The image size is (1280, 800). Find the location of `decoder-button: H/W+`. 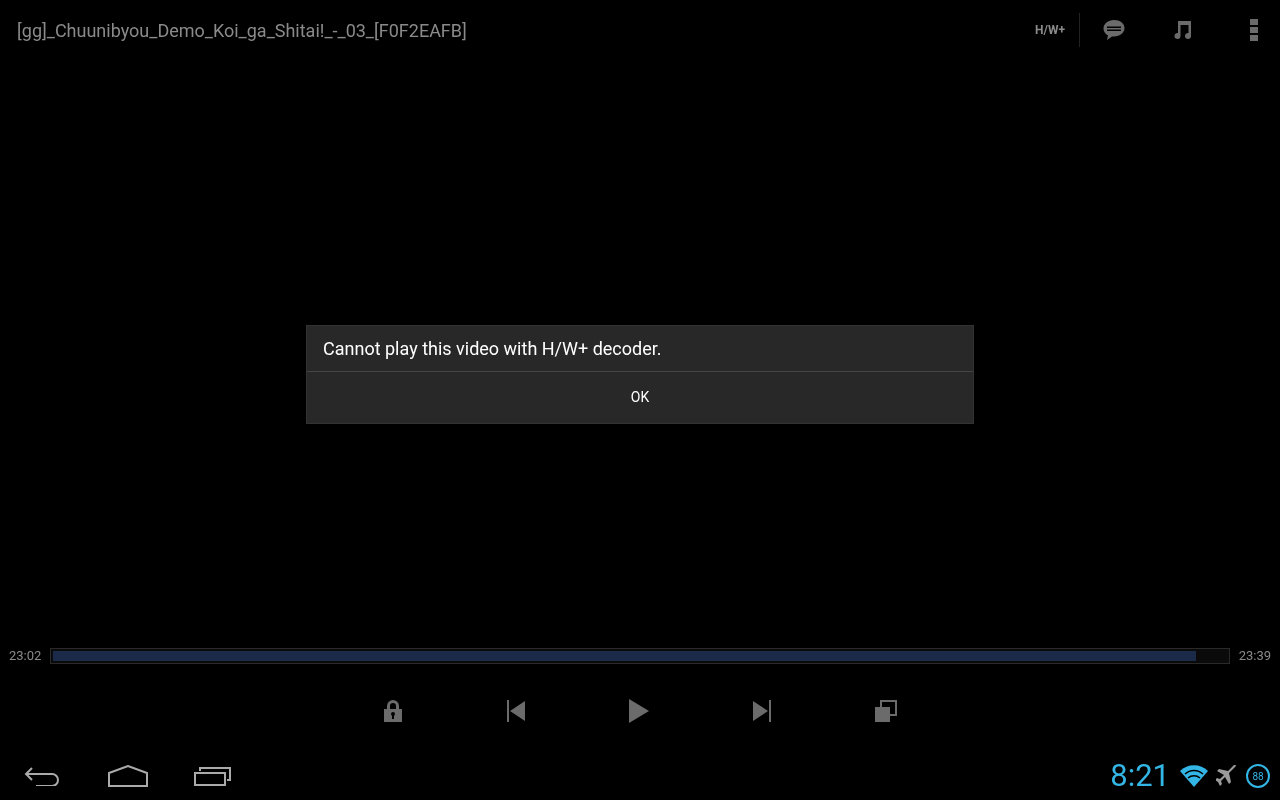

decoder-button: H/W+ is located at coordinates (1050, 30).